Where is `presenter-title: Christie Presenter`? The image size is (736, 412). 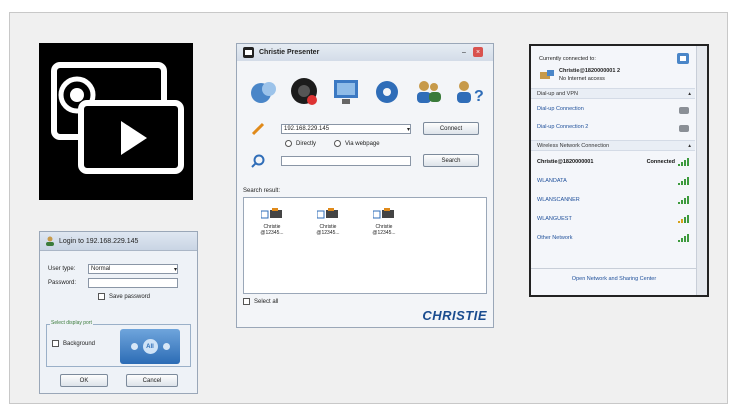
presenter-title: Christie Presenter is located at coordinates (289, 52).